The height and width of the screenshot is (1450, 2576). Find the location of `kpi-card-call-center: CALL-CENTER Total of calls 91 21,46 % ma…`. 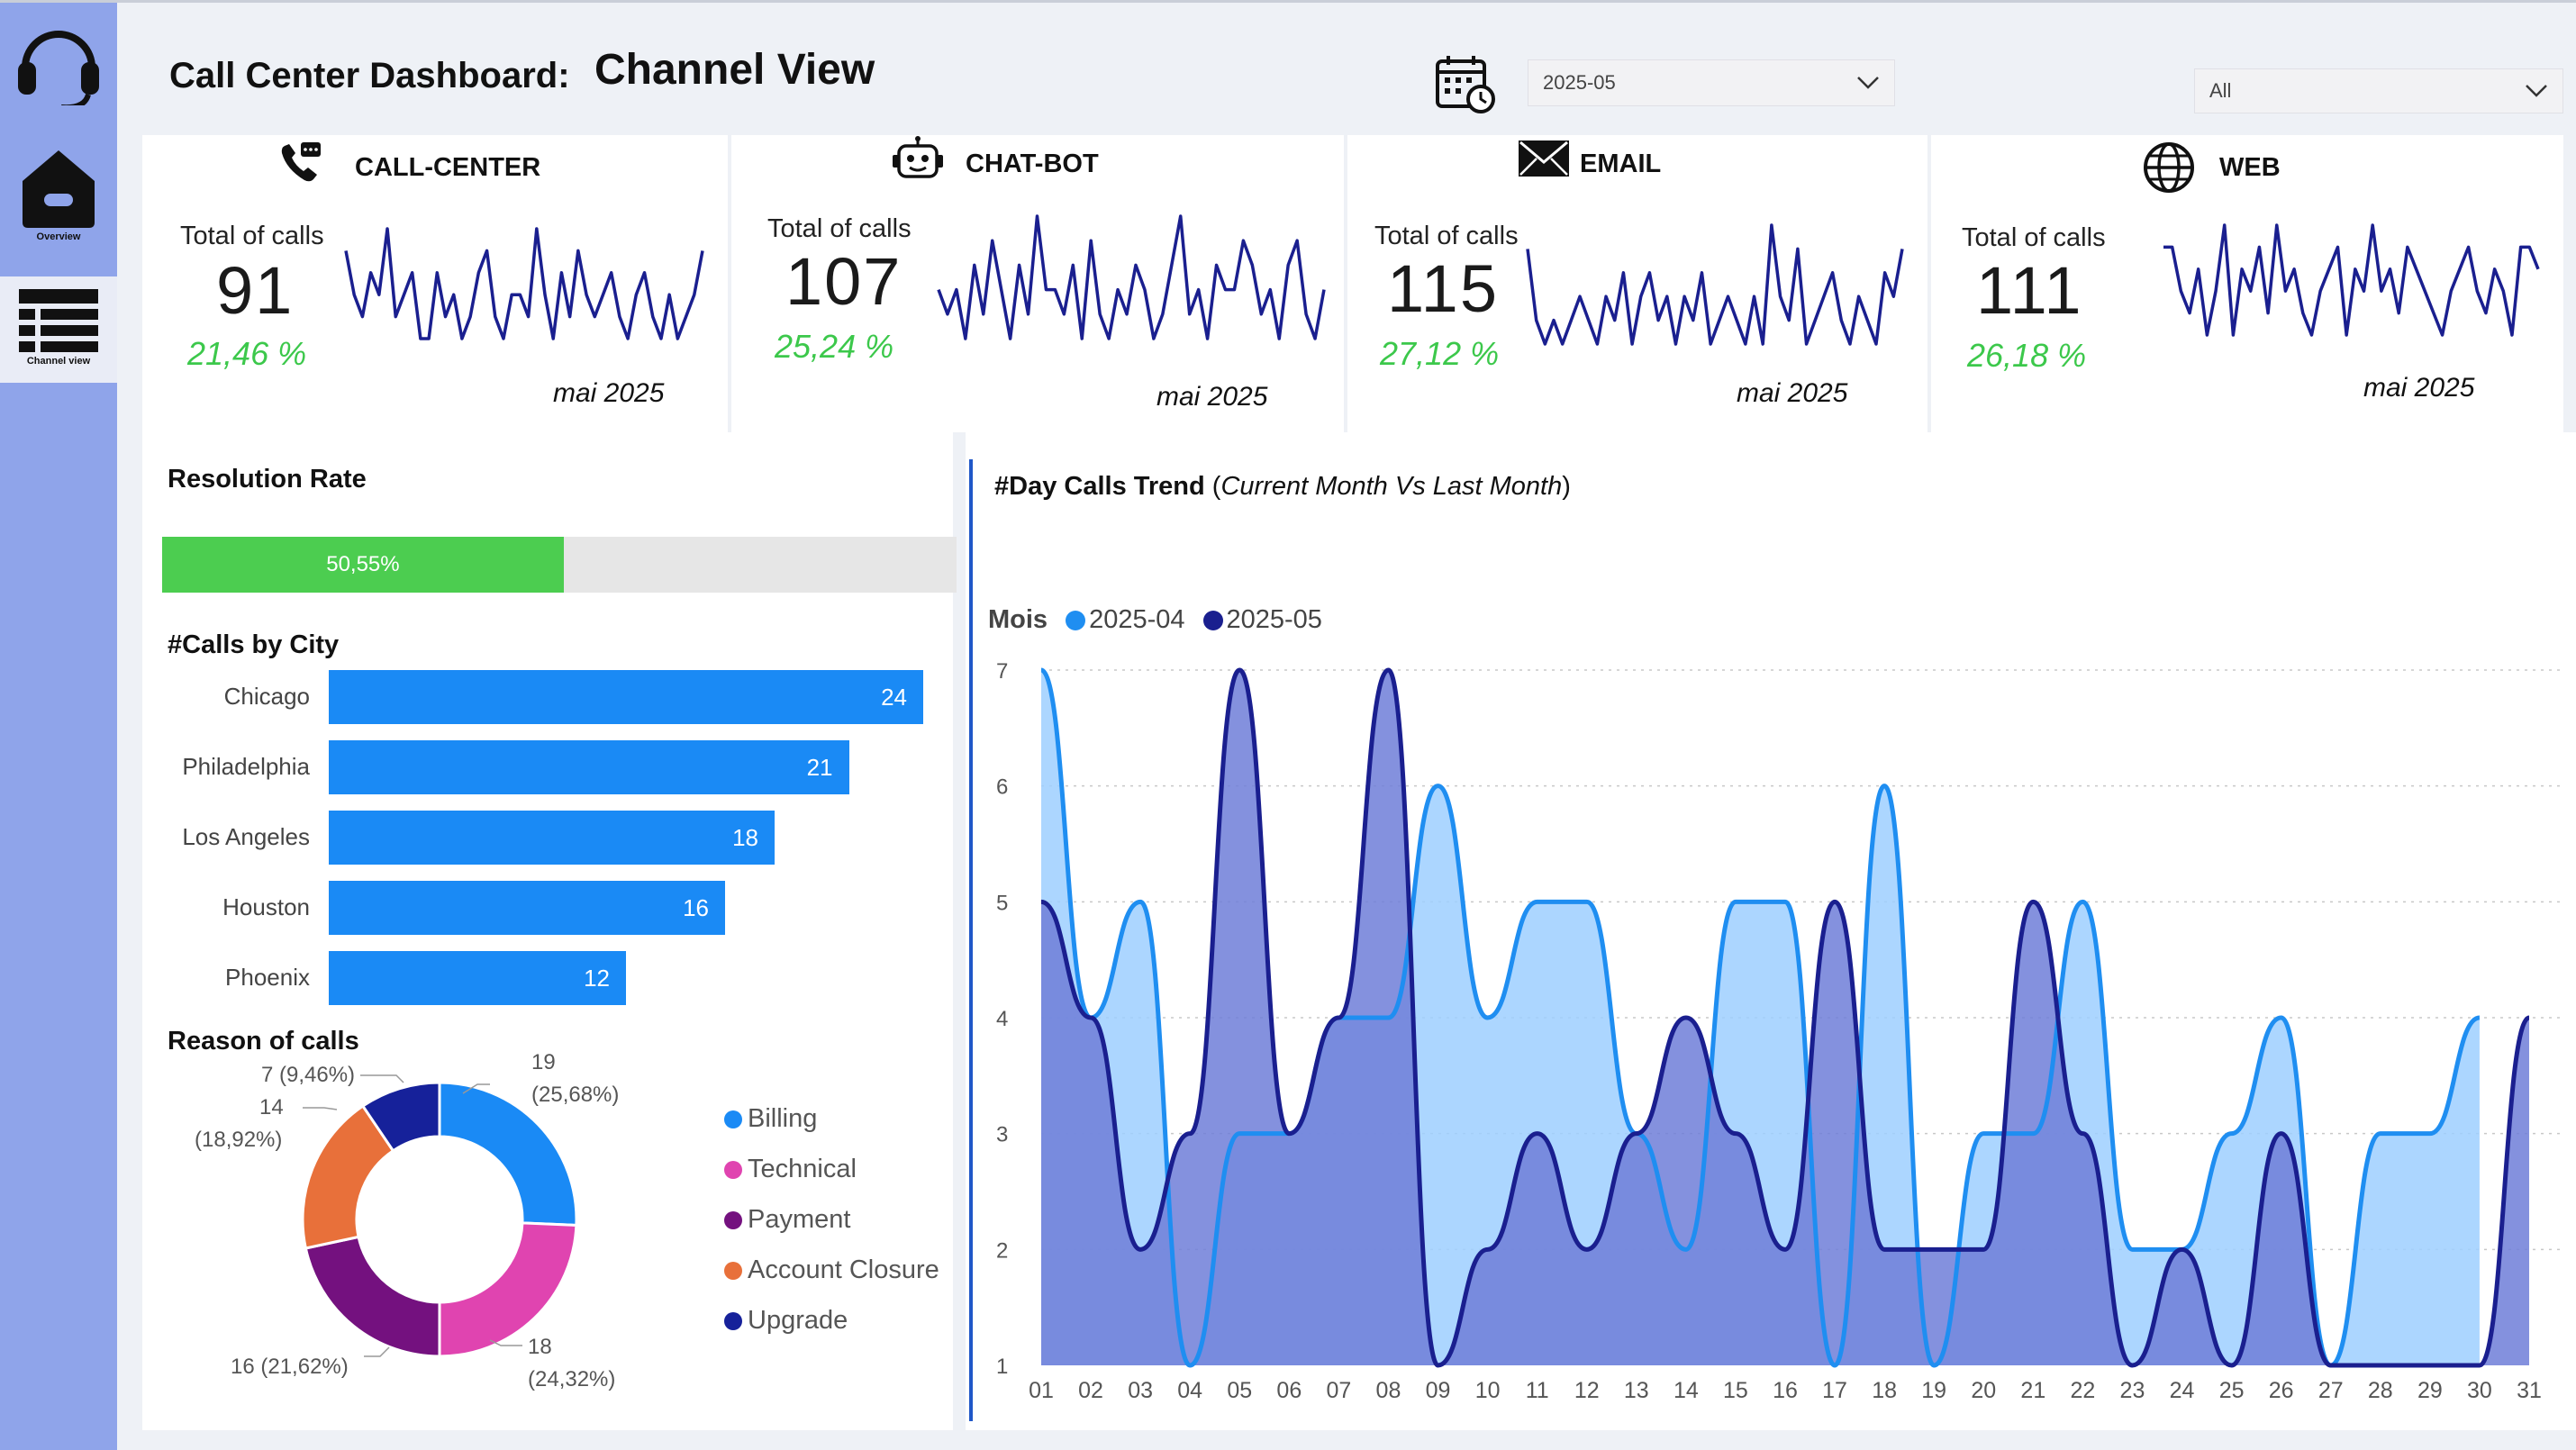

kpi-card-call-center: CALL-CENTER Total of calls 91 21,46 % ma… is located at coordinates (435, 283).